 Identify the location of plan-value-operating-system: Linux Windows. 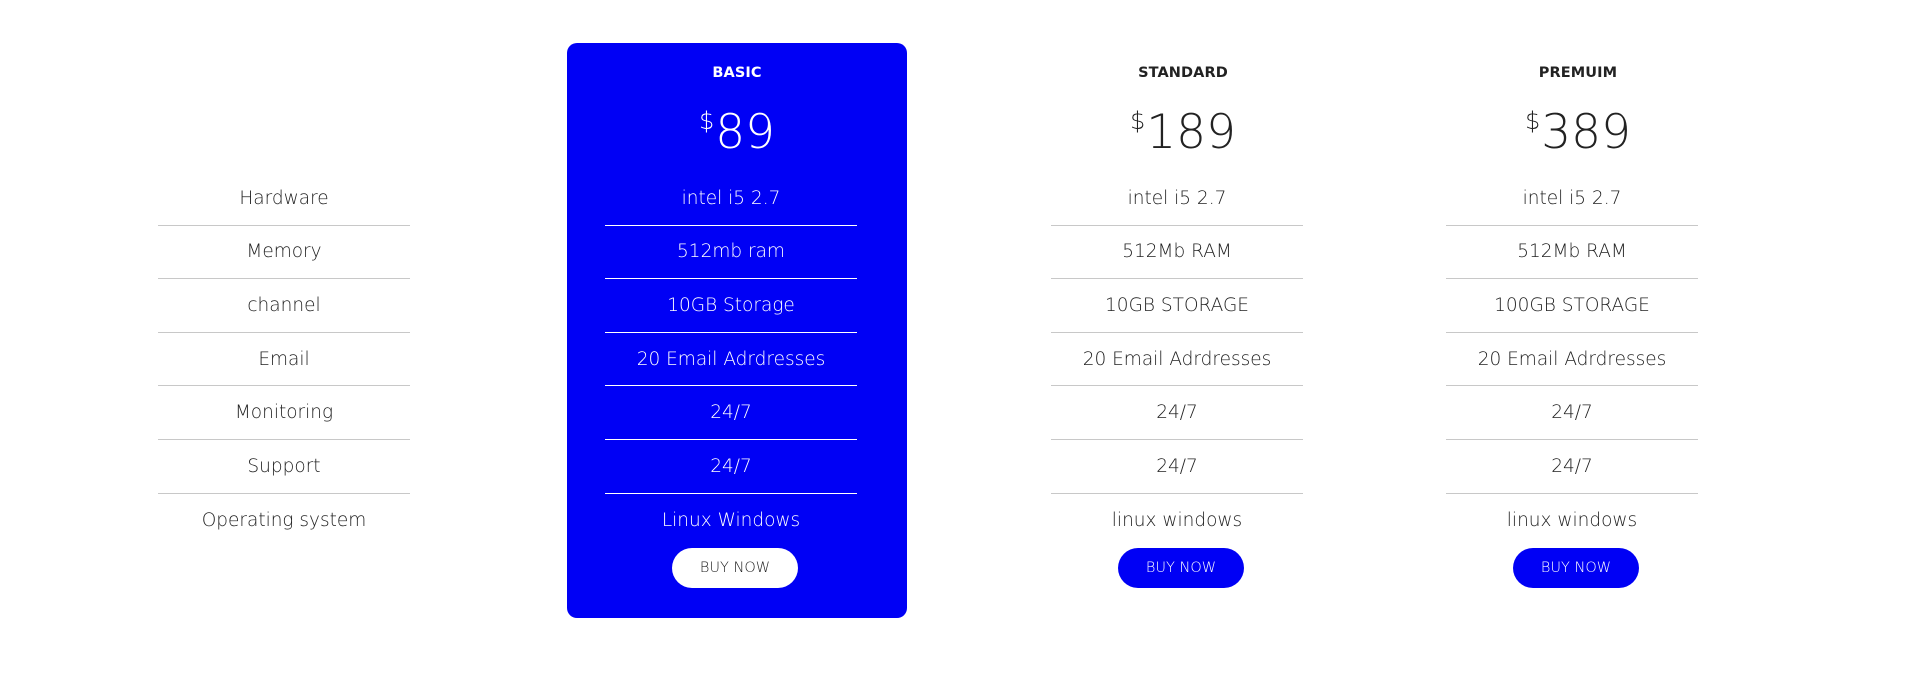
(731, 520).